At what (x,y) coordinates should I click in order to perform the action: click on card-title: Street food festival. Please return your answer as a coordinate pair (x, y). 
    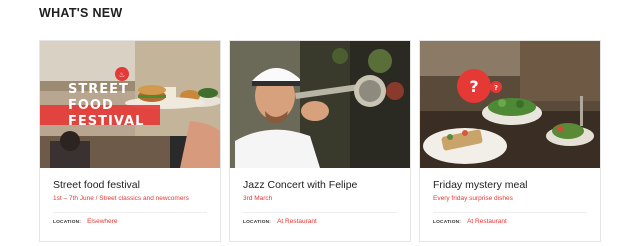
    Looking at the image, I should click on (96, 185).